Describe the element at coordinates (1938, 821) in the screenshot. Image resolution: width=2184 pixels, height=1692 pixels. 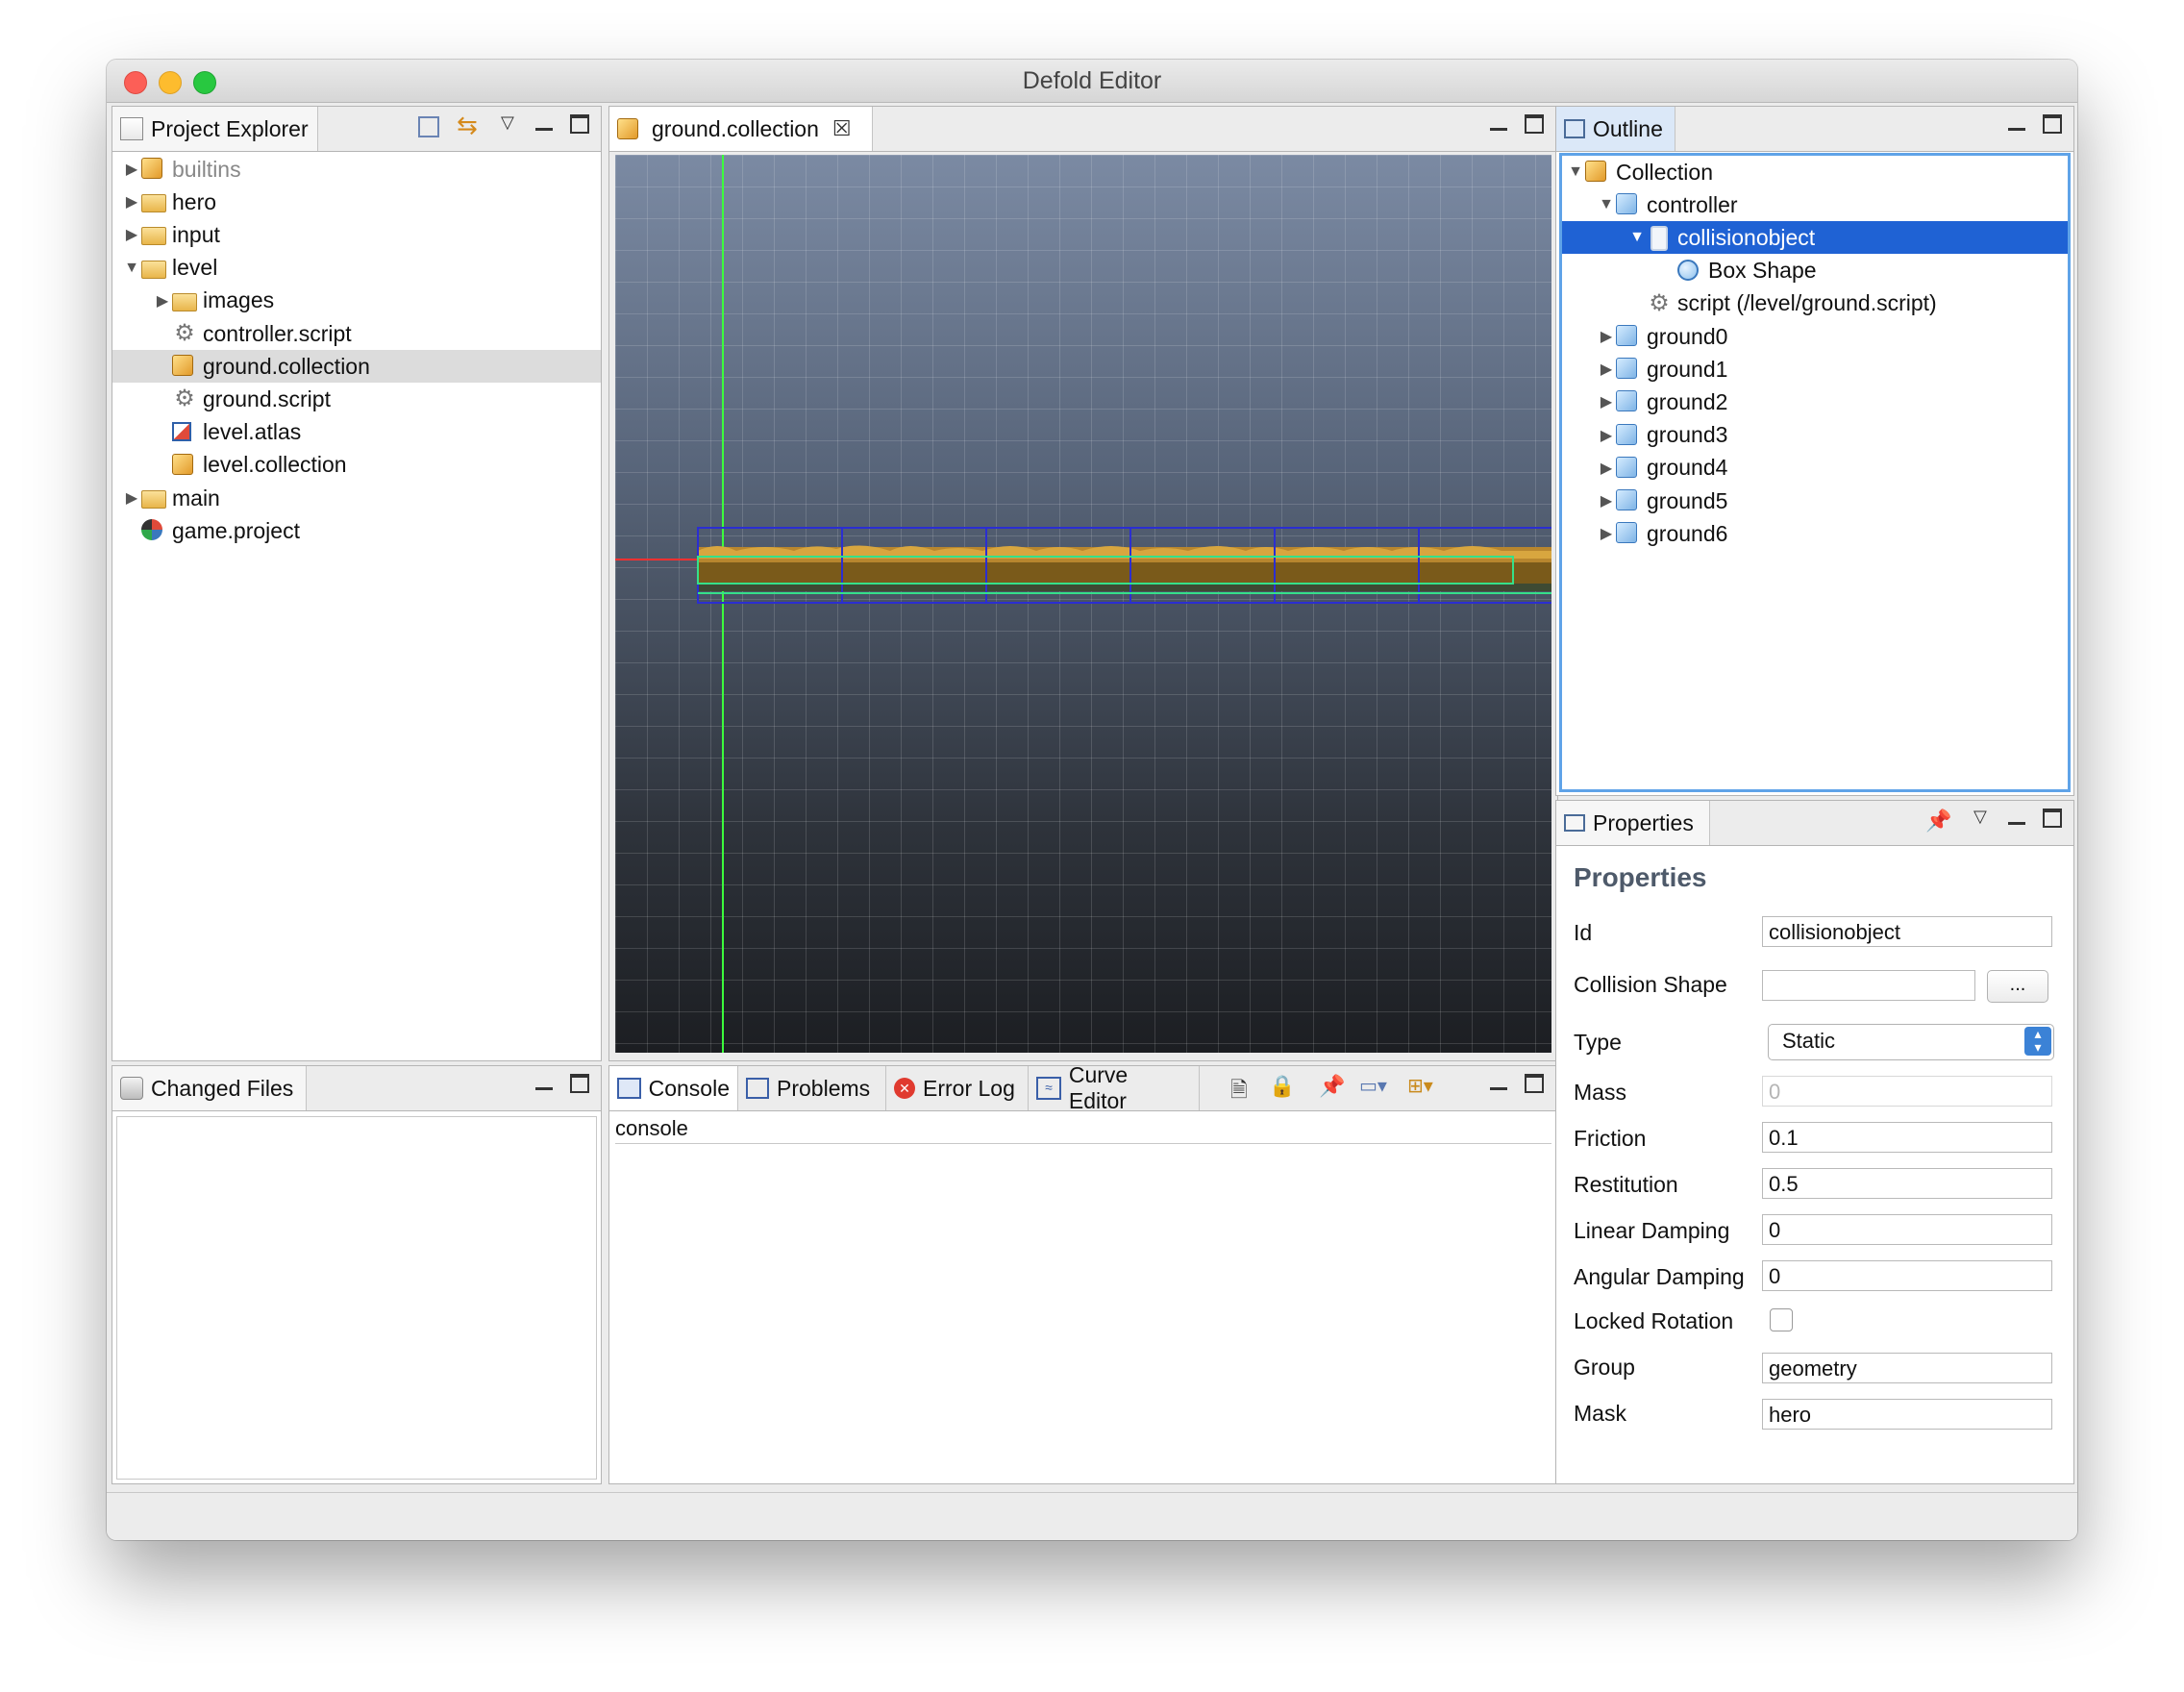
I see `pin-properties-icon: 📌` at that location.